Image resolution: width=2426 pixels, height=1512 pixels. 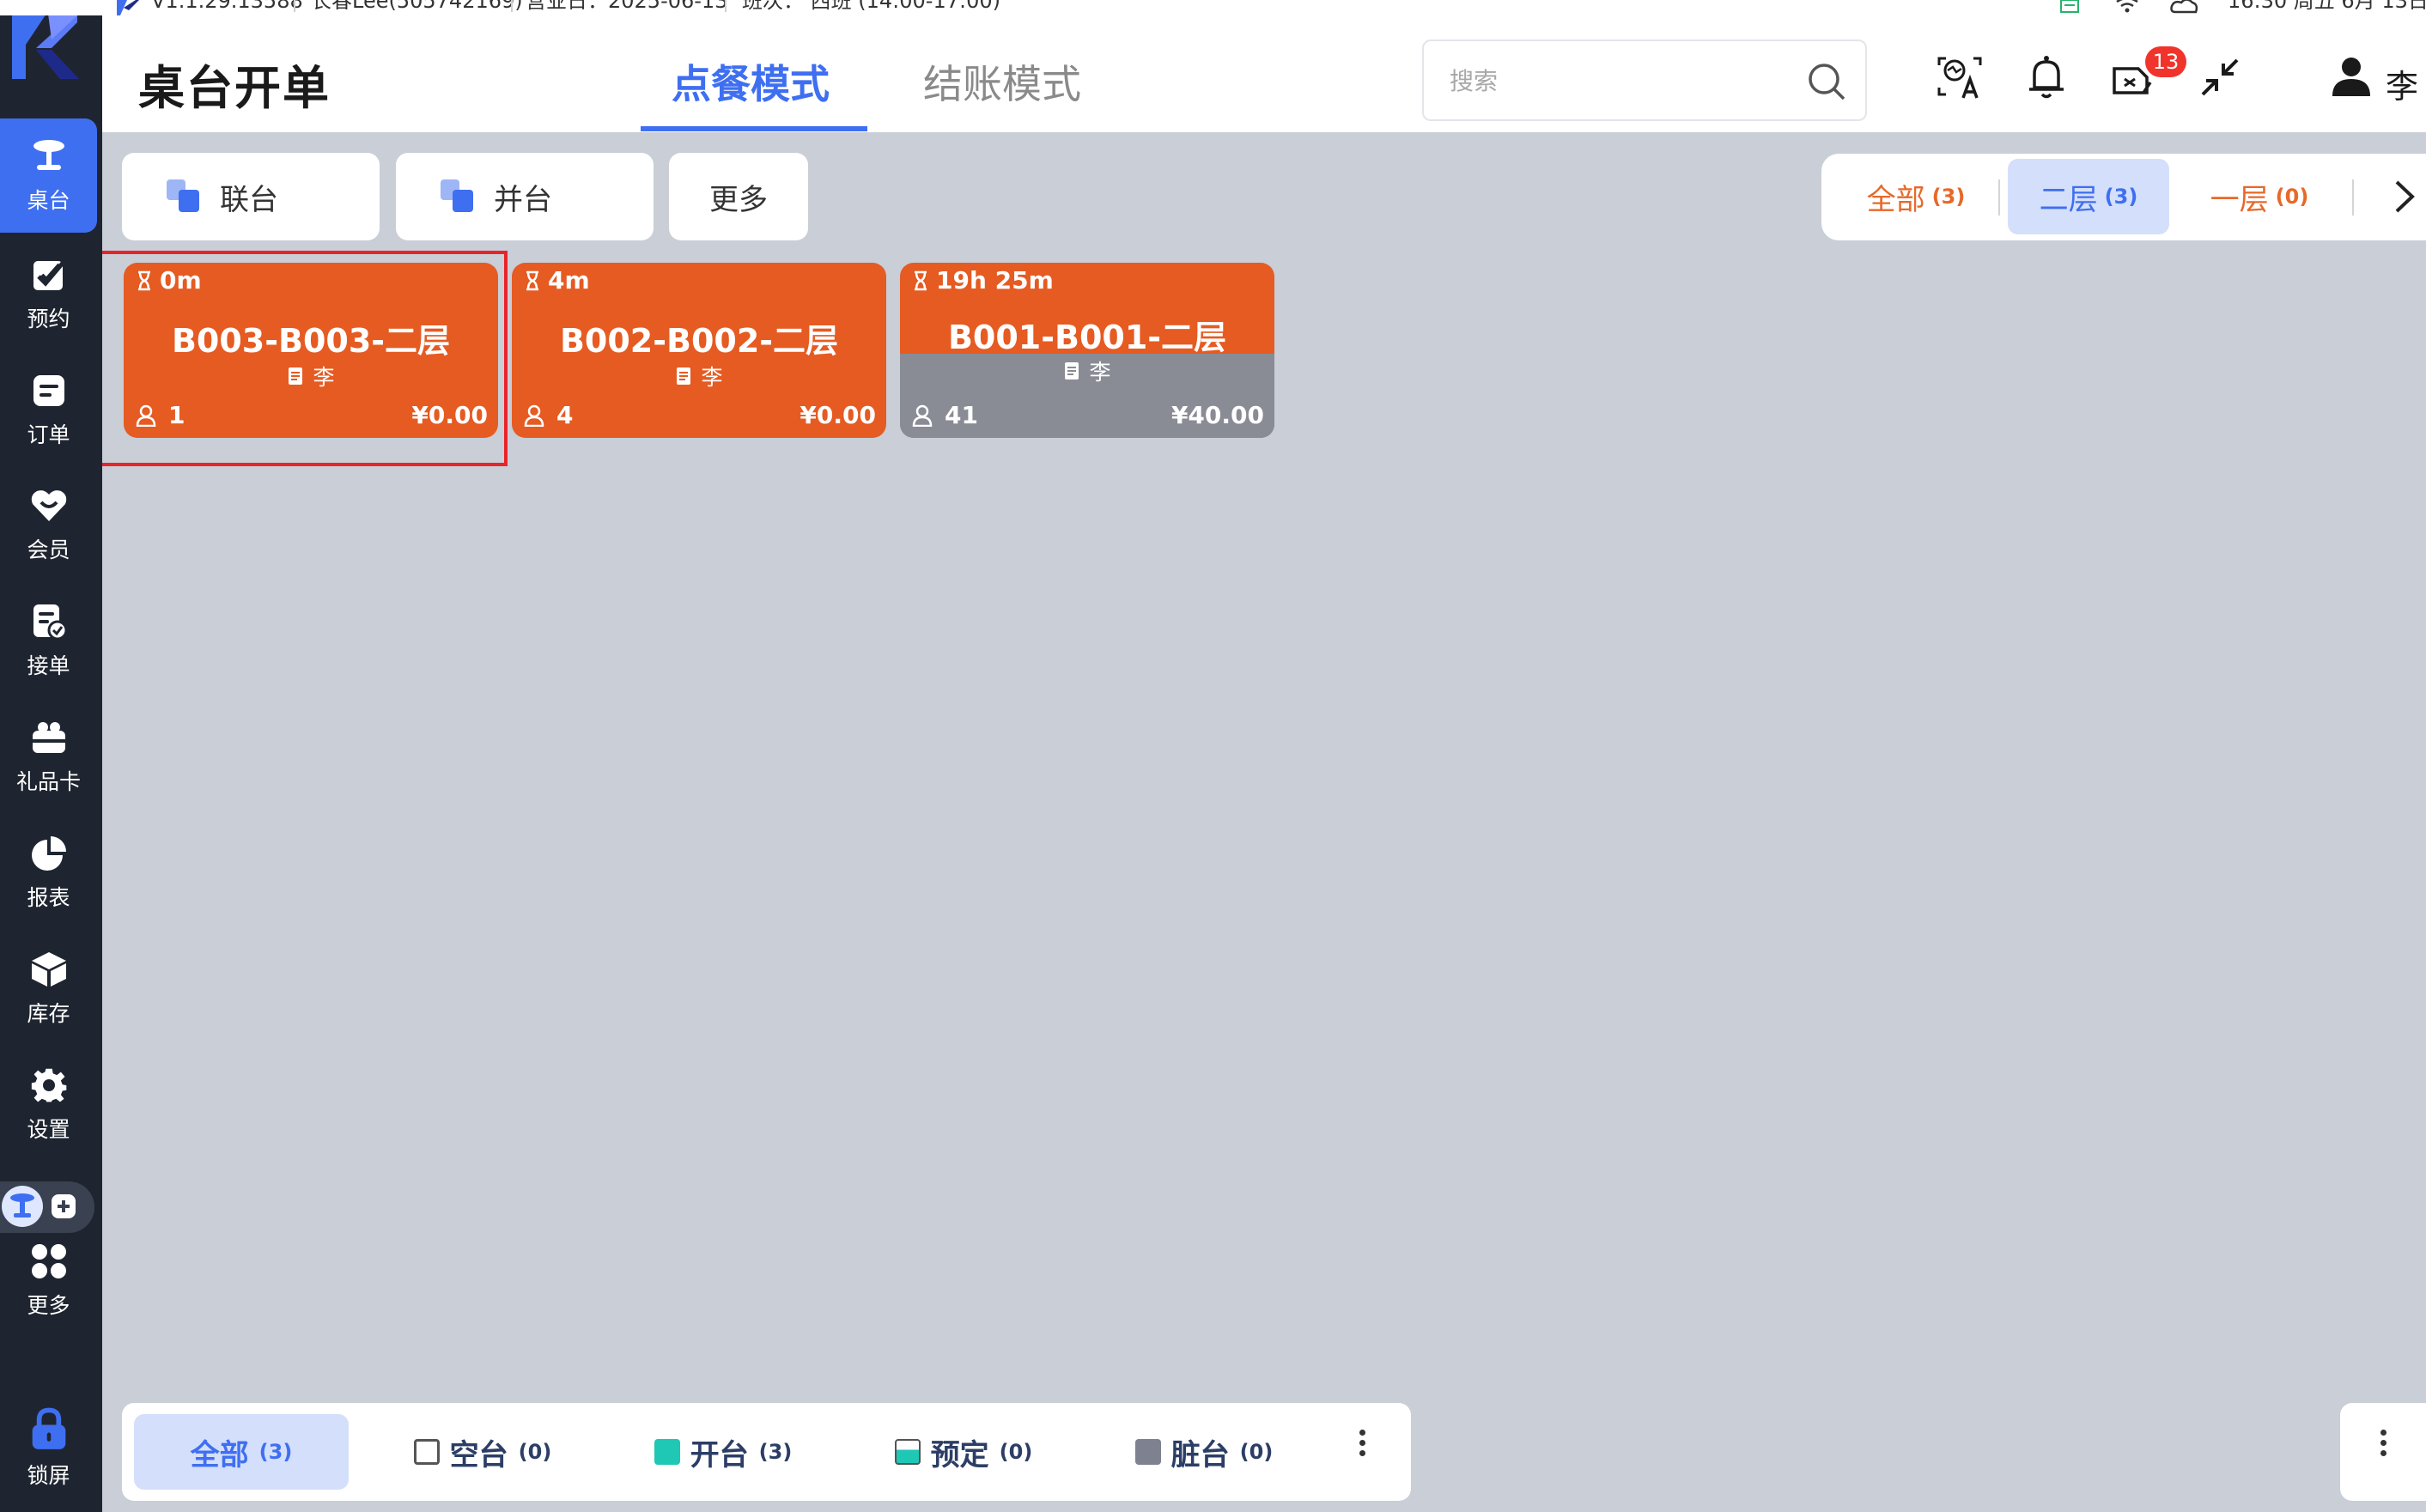 I want to click on table-name: B003-B003-二层, so click(x=311, y=341).